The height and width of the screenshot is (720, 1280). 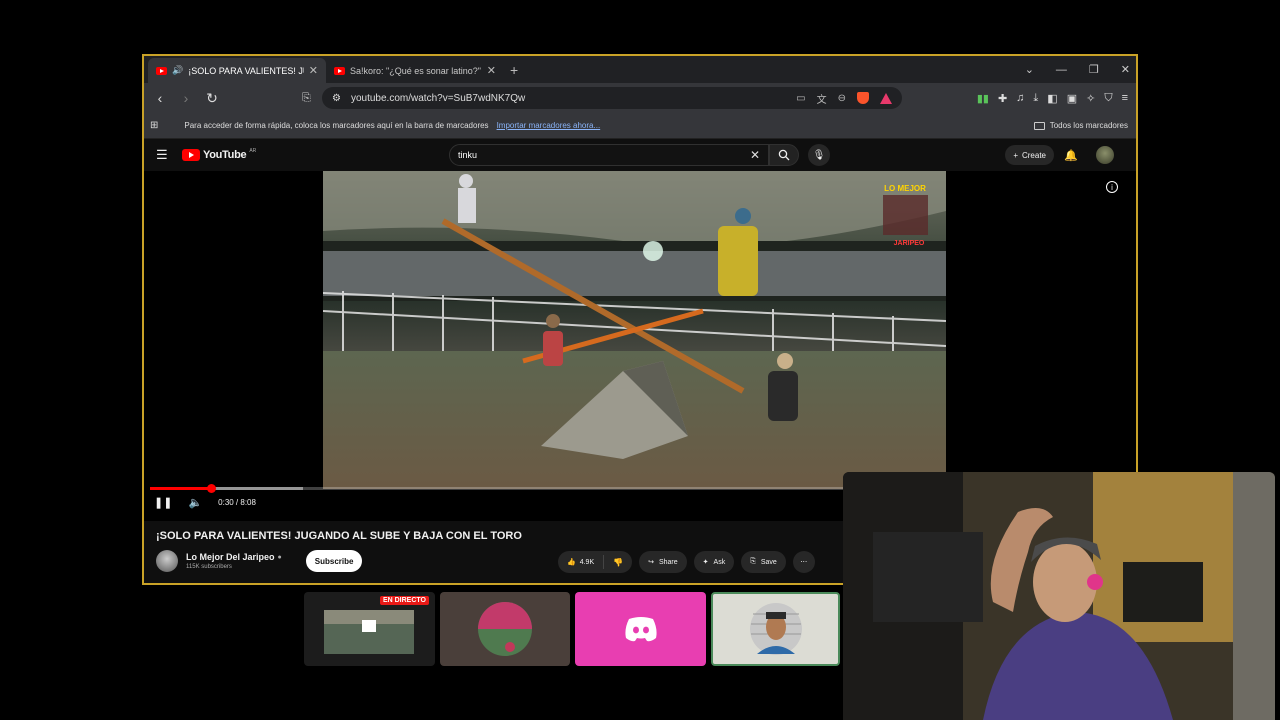 I want to click on account-avatar, so click(x=1105, y=155).